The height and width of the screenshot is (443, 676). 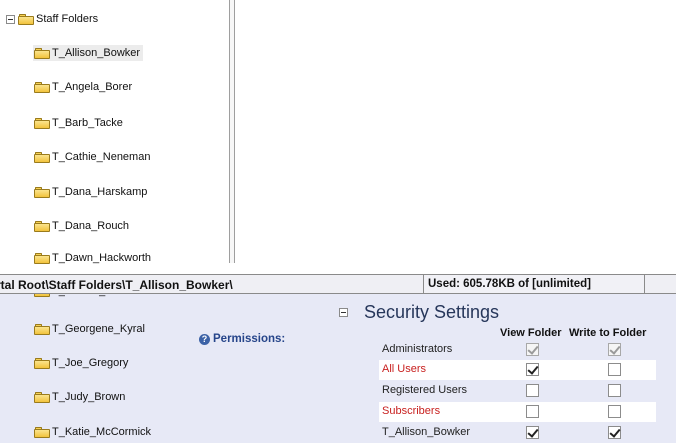 I want to click on tree-root: Staff Folders, so click(x=52, y=19).